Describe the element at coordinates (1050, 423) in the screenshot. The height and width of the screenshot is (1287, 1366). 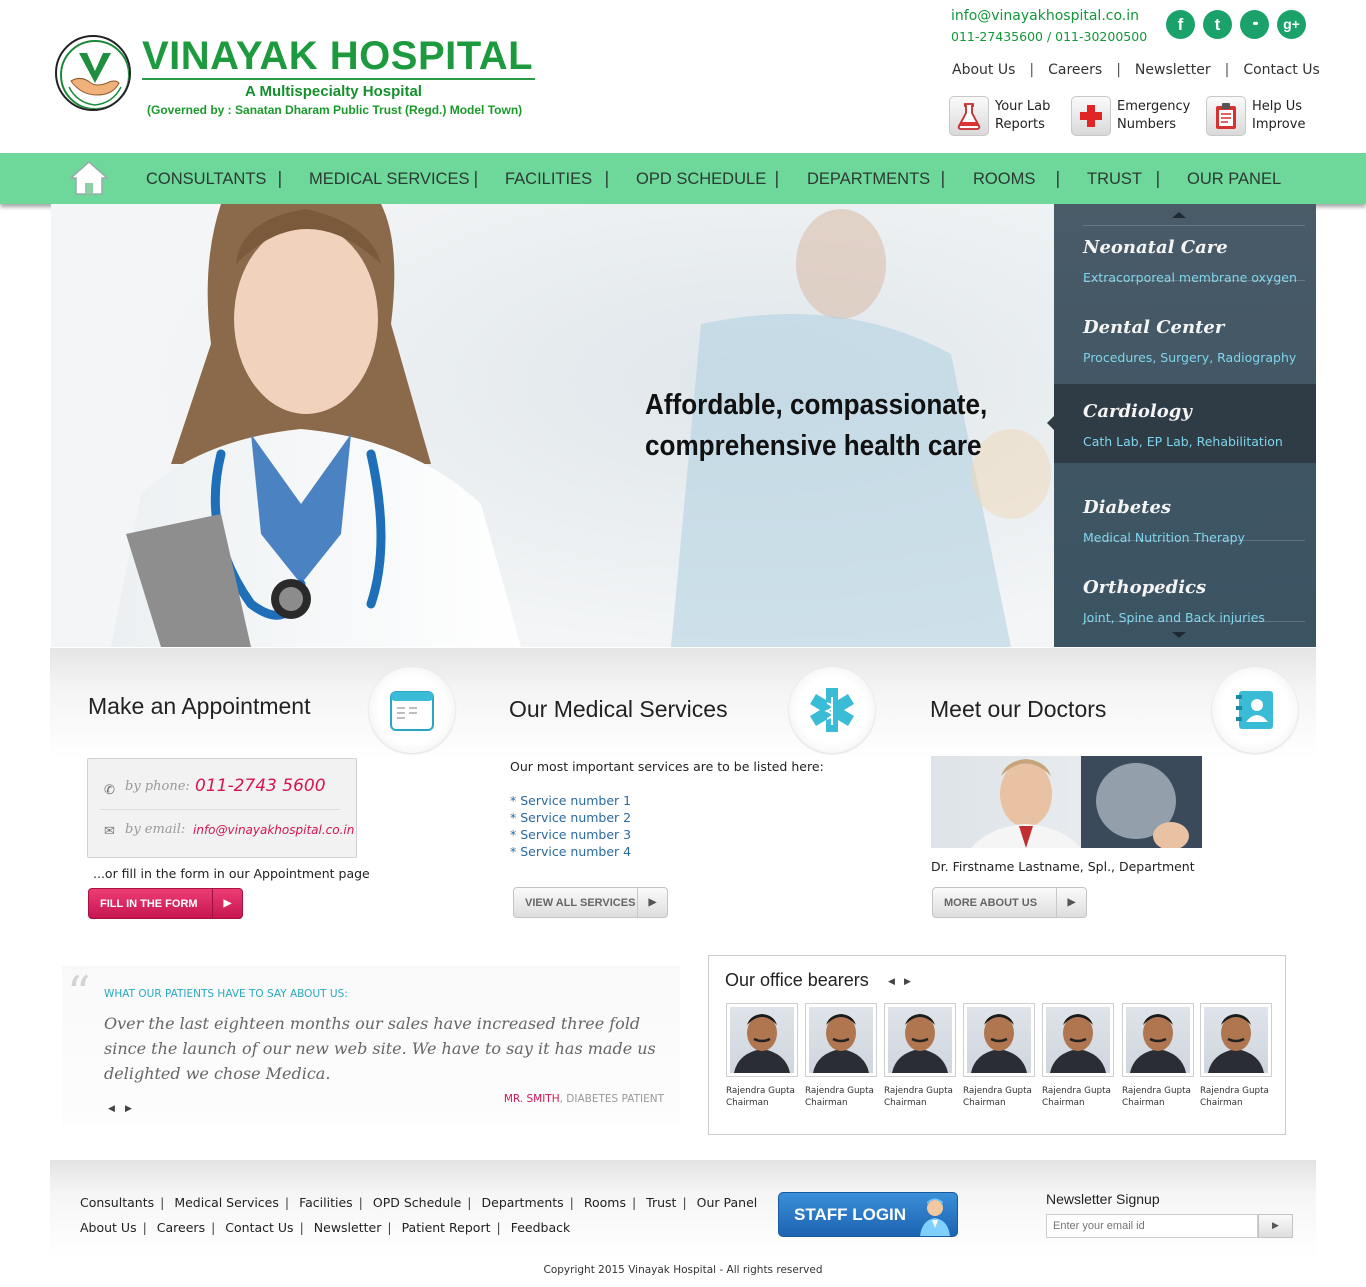
I see `active-pointer-icon` at that location.